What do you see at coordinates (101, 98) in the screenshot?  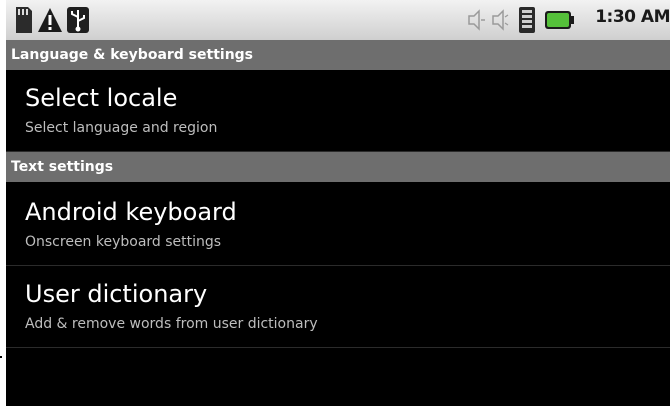 I see `item-title: Select locale` at bounding box center [101, 98].